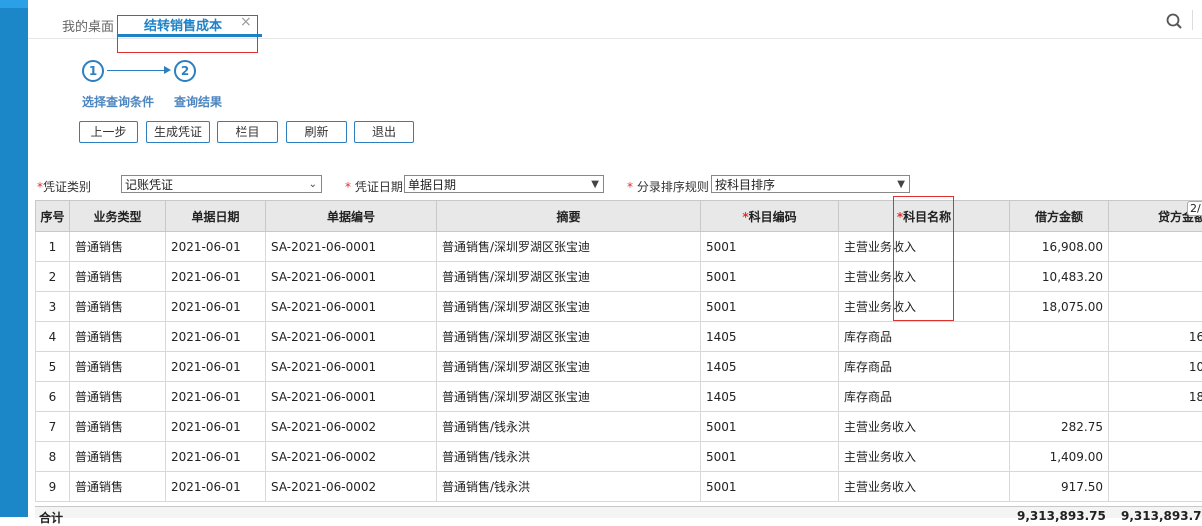 This screenshot has height=526, width=1202. What do you see at coordinates (1059, 457) in the screenshot?
I see `cell-debit: 1,409.00` at bounding box center [1059, 457].